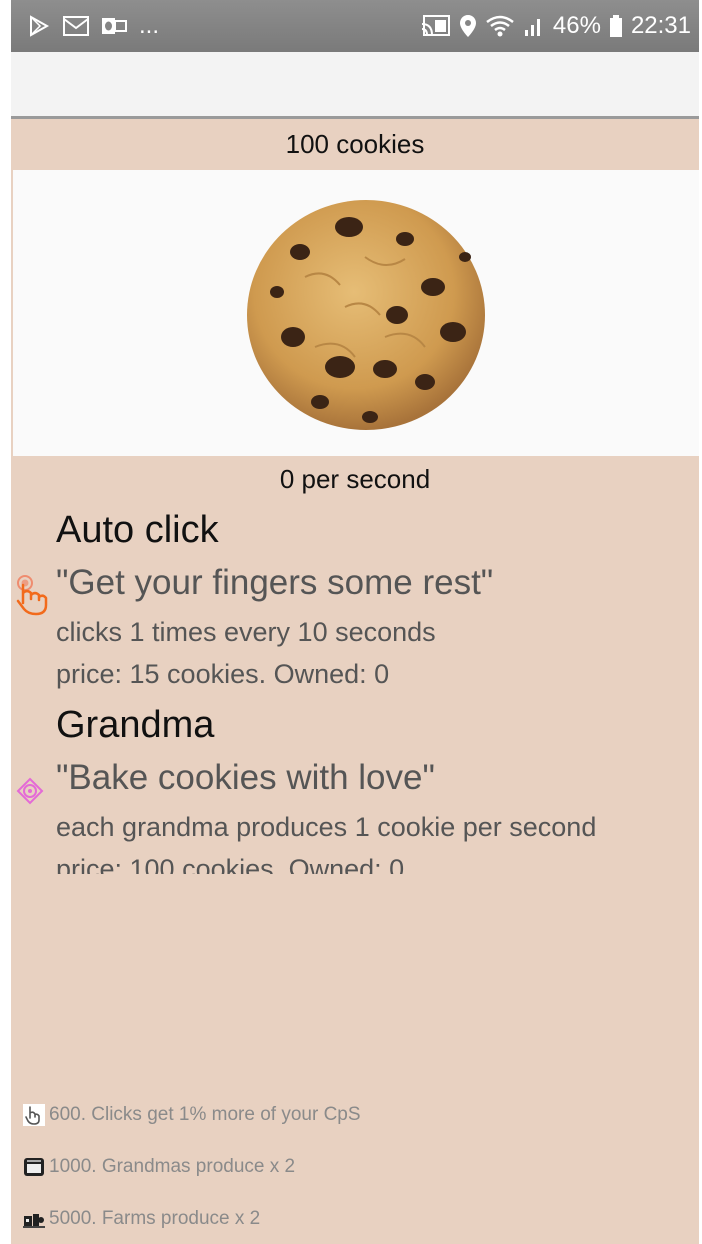 This screenshot has height=1244, width=702. Describe the element at coordinates (576, 25) in the screenshot. I see `battery-percent: 46%` at that location.